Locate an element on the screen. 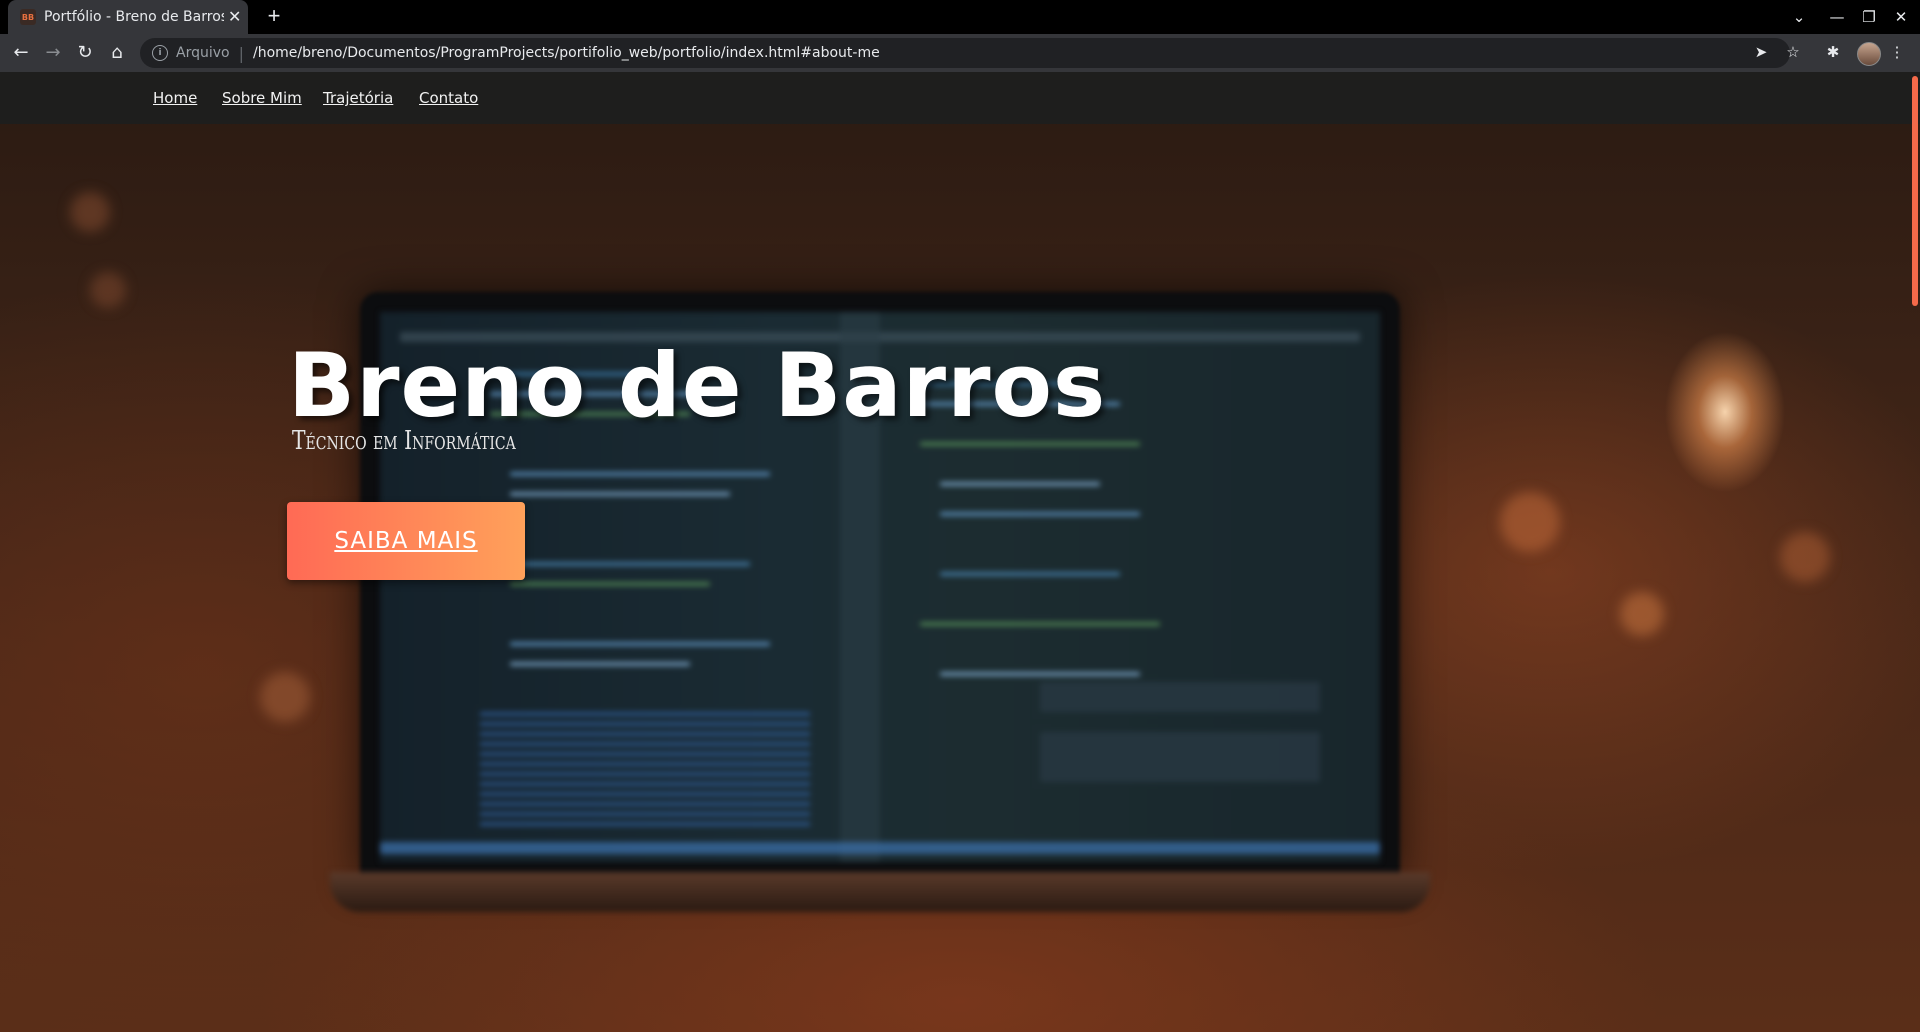 The height and width of the screenshot is (1032, 1920). extensions-icon: ✱ is located at coordinates (1833, 53).